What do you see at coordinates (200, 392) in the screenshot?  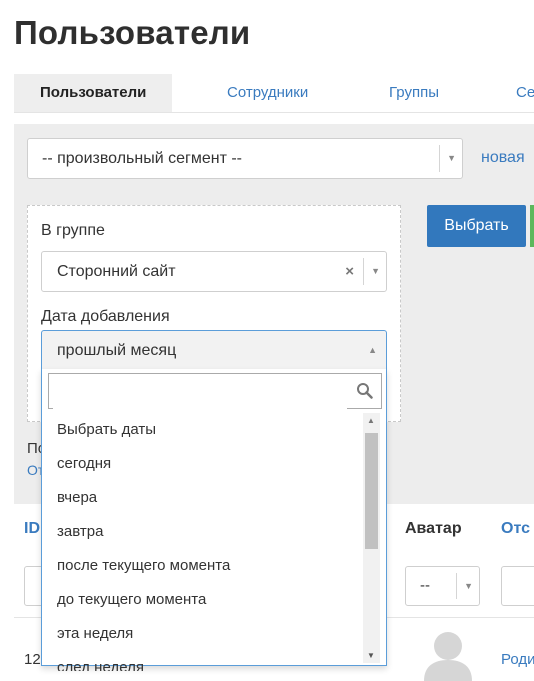 I see `dropdown-search-input` at bounding box center [200, 392].